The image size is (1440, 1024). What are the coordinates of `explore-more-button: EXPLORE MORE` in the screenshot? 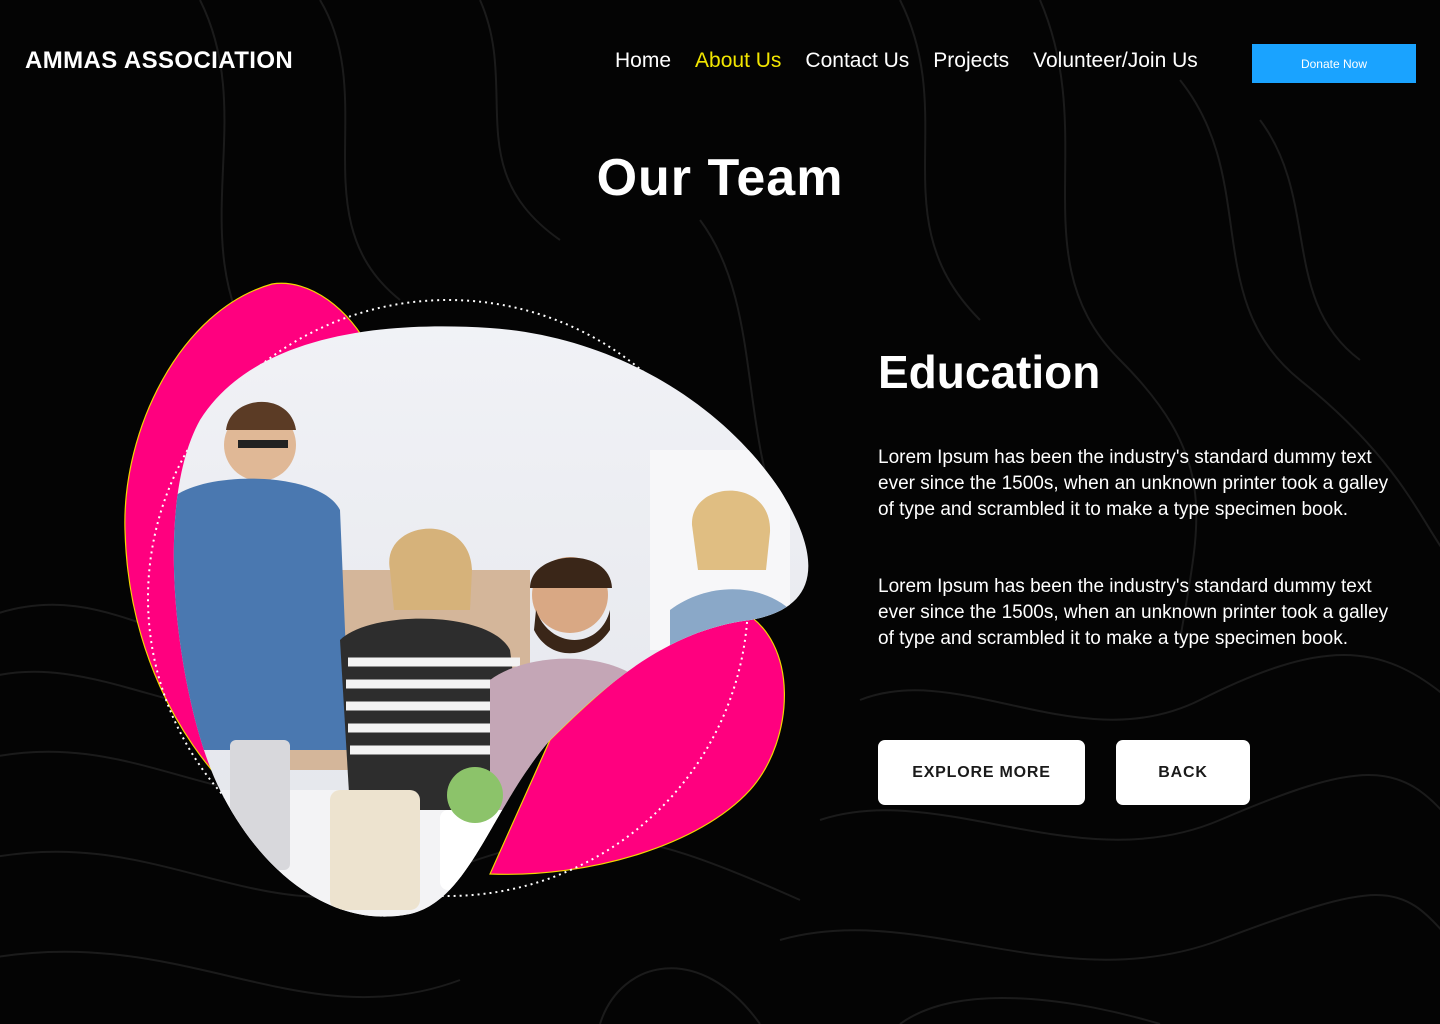 It's located at (981, 772).